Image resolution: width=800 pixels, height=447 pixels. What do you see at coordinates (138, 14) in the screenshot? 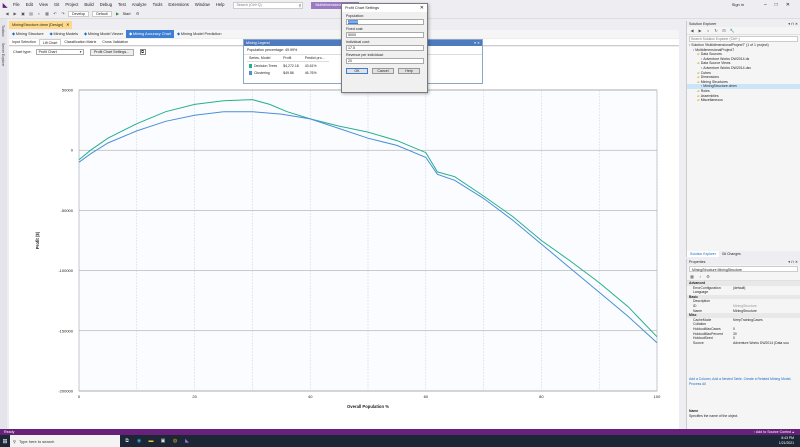
I see `toolbar-extra-icon: ⚙` at bounding box center [138, 14].